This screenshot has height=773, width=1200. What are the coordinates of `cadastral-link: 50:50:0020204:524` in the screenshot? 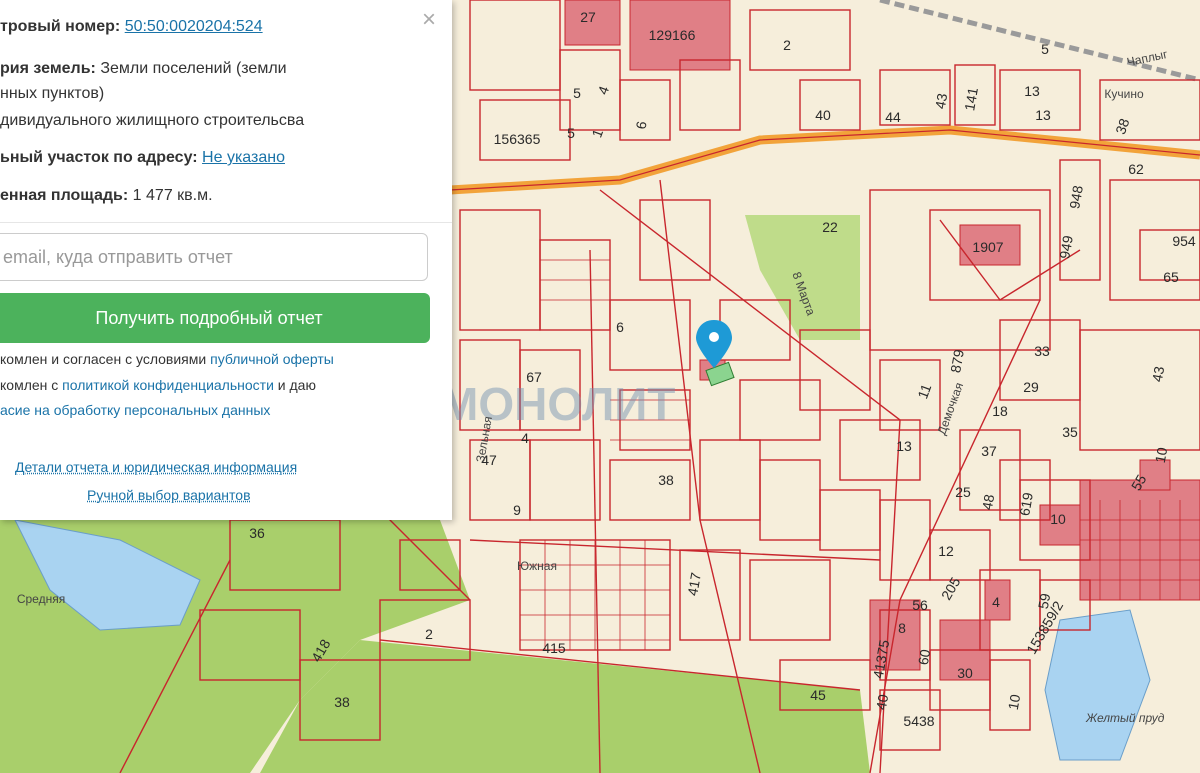 It's located at (194, 26).